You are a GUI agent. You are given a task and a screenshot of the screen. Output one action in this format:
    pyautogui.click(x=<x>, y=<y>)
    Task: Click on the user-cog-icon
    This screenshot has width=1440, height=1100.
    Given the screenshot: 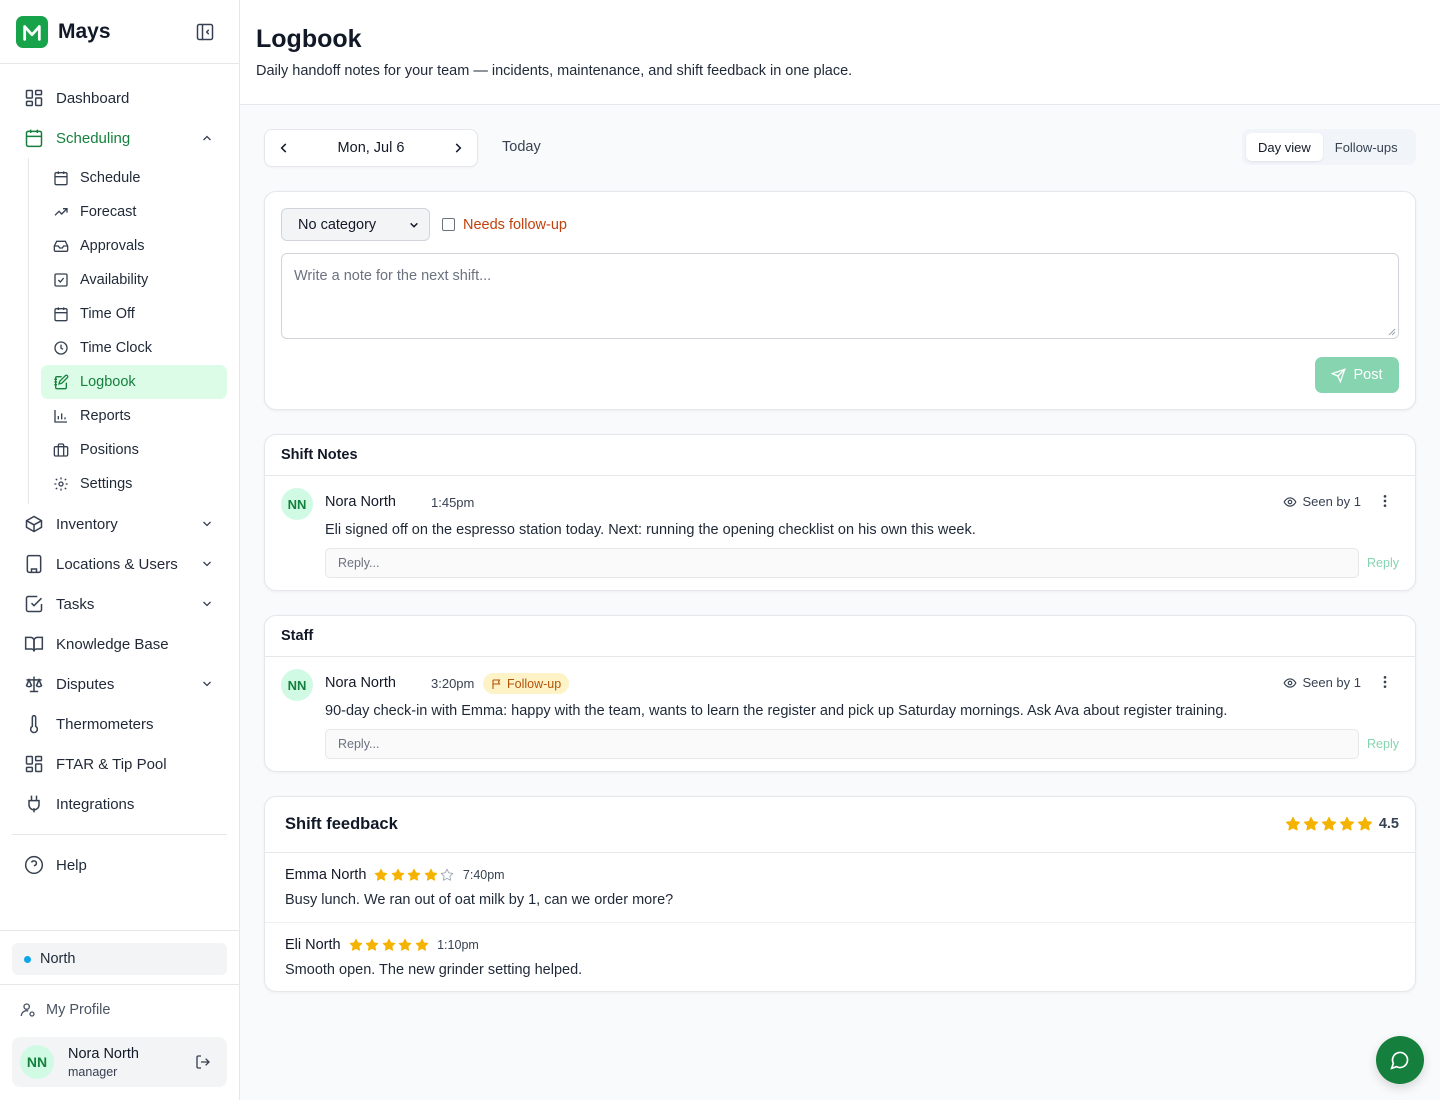 What is the action you would take?
    pyautogui.click(x=28, y=1010)
    